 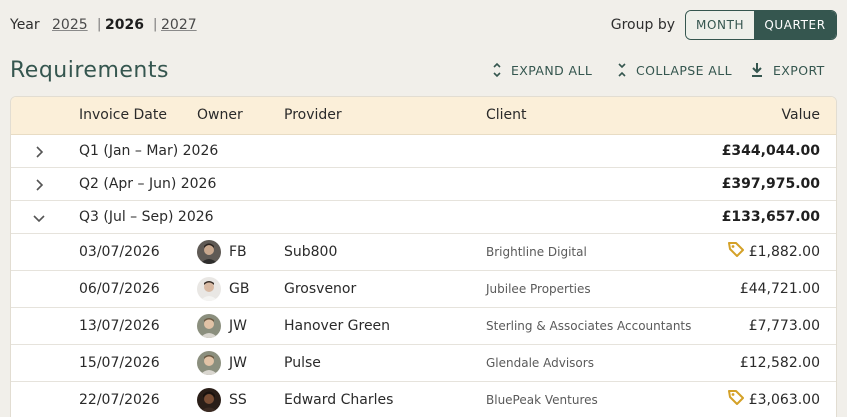 What do you see at coordinates (779, 289) in the screenshot?
I see `value: £44,721.00` at bounding box center [779, 289].